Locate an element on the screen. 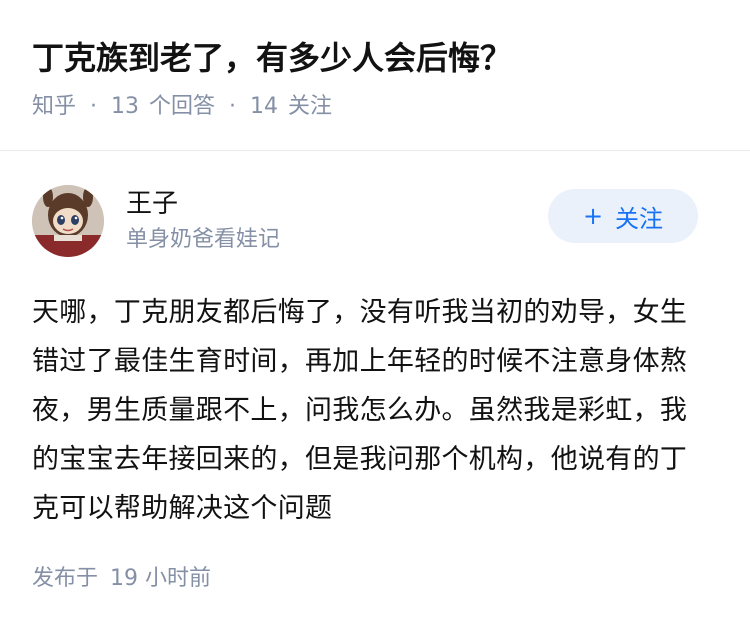 The height and width of the screenshot is (630, 750). author-info: 王子 单身奶爸看娃记 is located at coordinates (337, 221).